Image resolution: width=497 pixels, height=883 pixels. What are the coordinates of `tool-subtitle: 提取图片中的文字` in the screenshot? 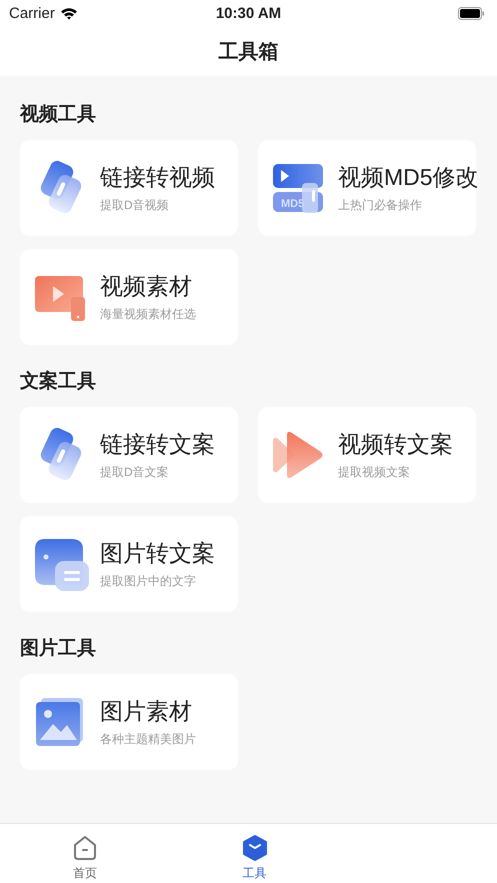 It's located at (148, 581).